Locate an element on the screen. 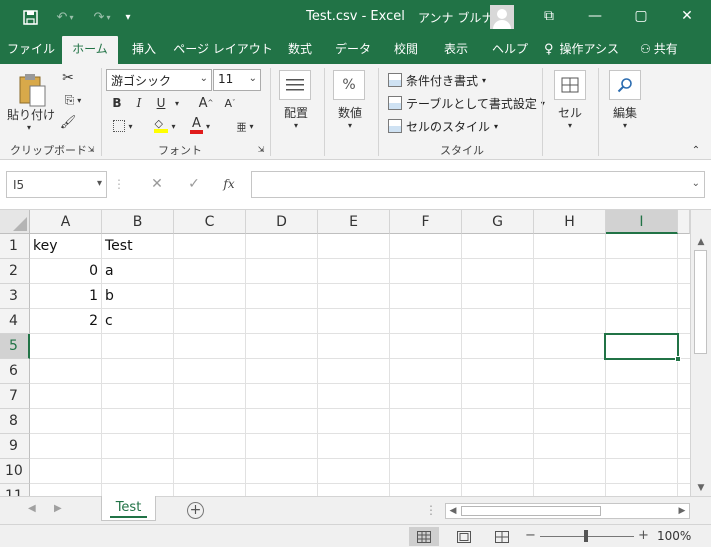 This screenshot has height=547, width=711. borders-button: ▾ is located at coordinates (123, 126).